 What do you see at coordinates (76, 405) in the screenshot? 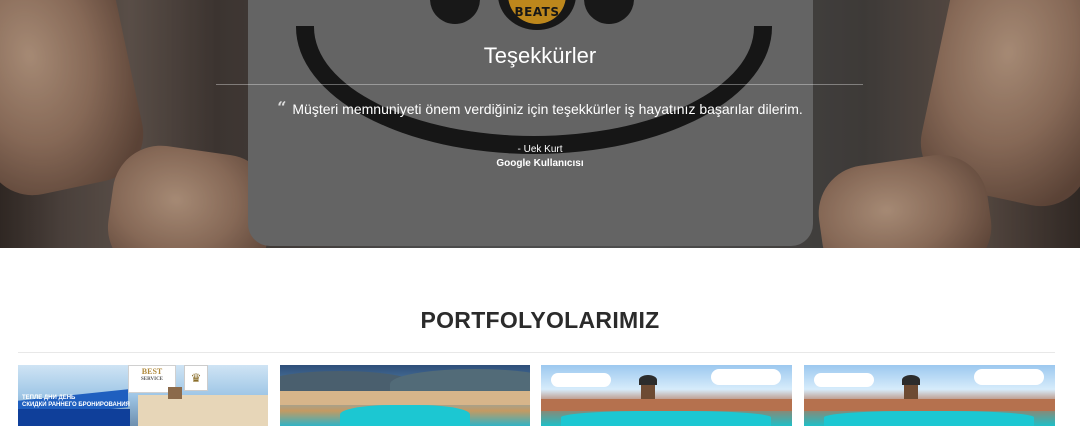
I see `banner-line: СКИДКИ РАННЕГО БРОНИРОВАНИЯ` at bounding box center [76, 405].